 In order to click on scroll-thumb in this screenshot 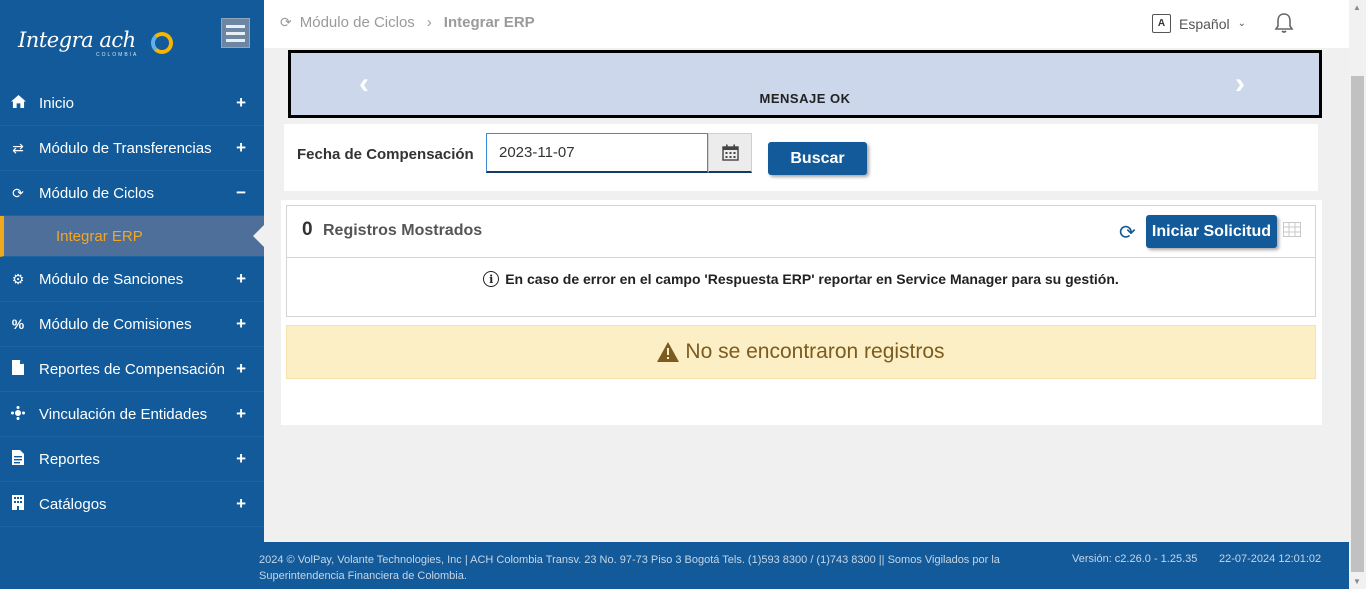, I will do `click(1357, 324)`.